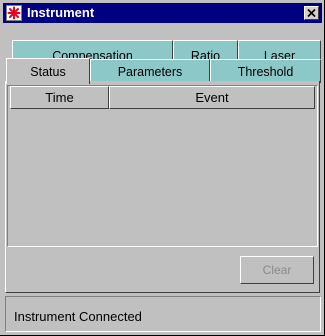  I want to click on asterisk-star-icon, so click(14, 13).